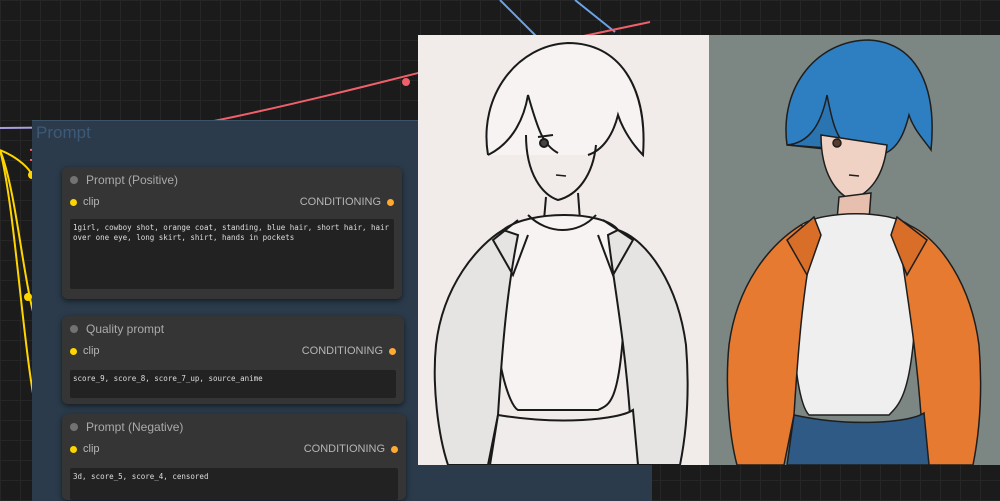 Image resolution: width=1000 pixels, height=501 pixels. Describe the element at coordinates (63, 132) in the screenshot. I see `group-title: Prompt` at that location.